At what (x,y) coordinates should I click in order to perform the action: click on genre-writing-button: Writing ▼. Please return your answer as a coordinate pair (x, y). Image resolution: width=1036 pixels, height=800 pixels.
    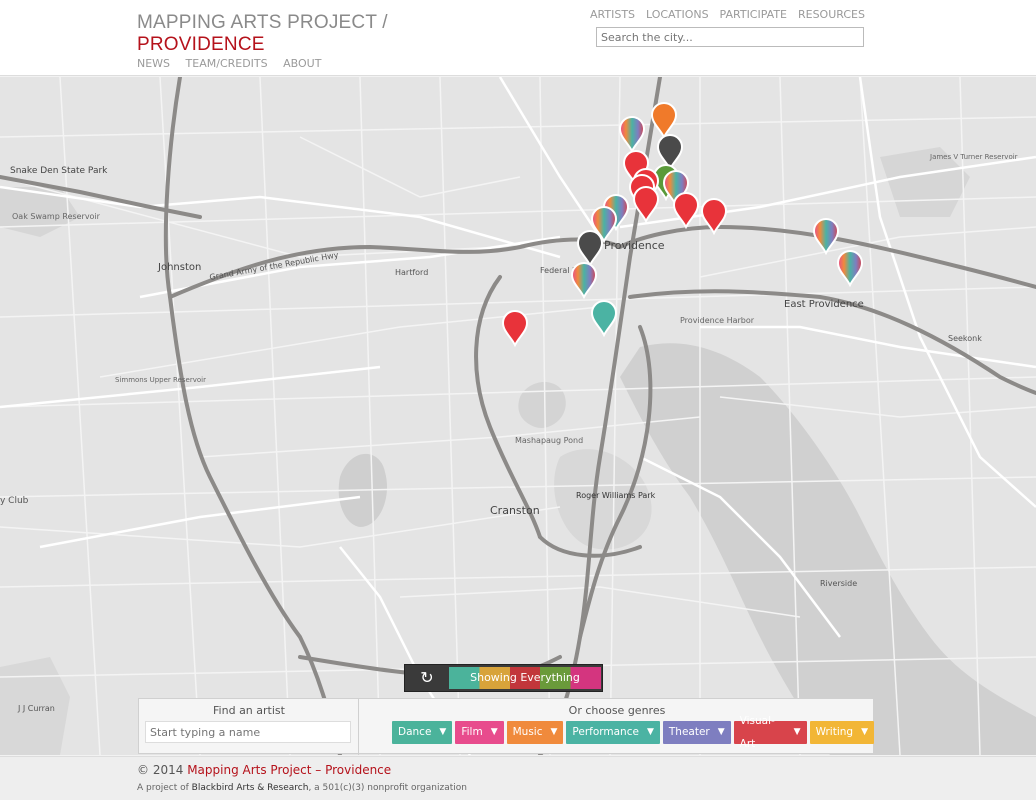
    Looking at the image, I should click on (841, 732).